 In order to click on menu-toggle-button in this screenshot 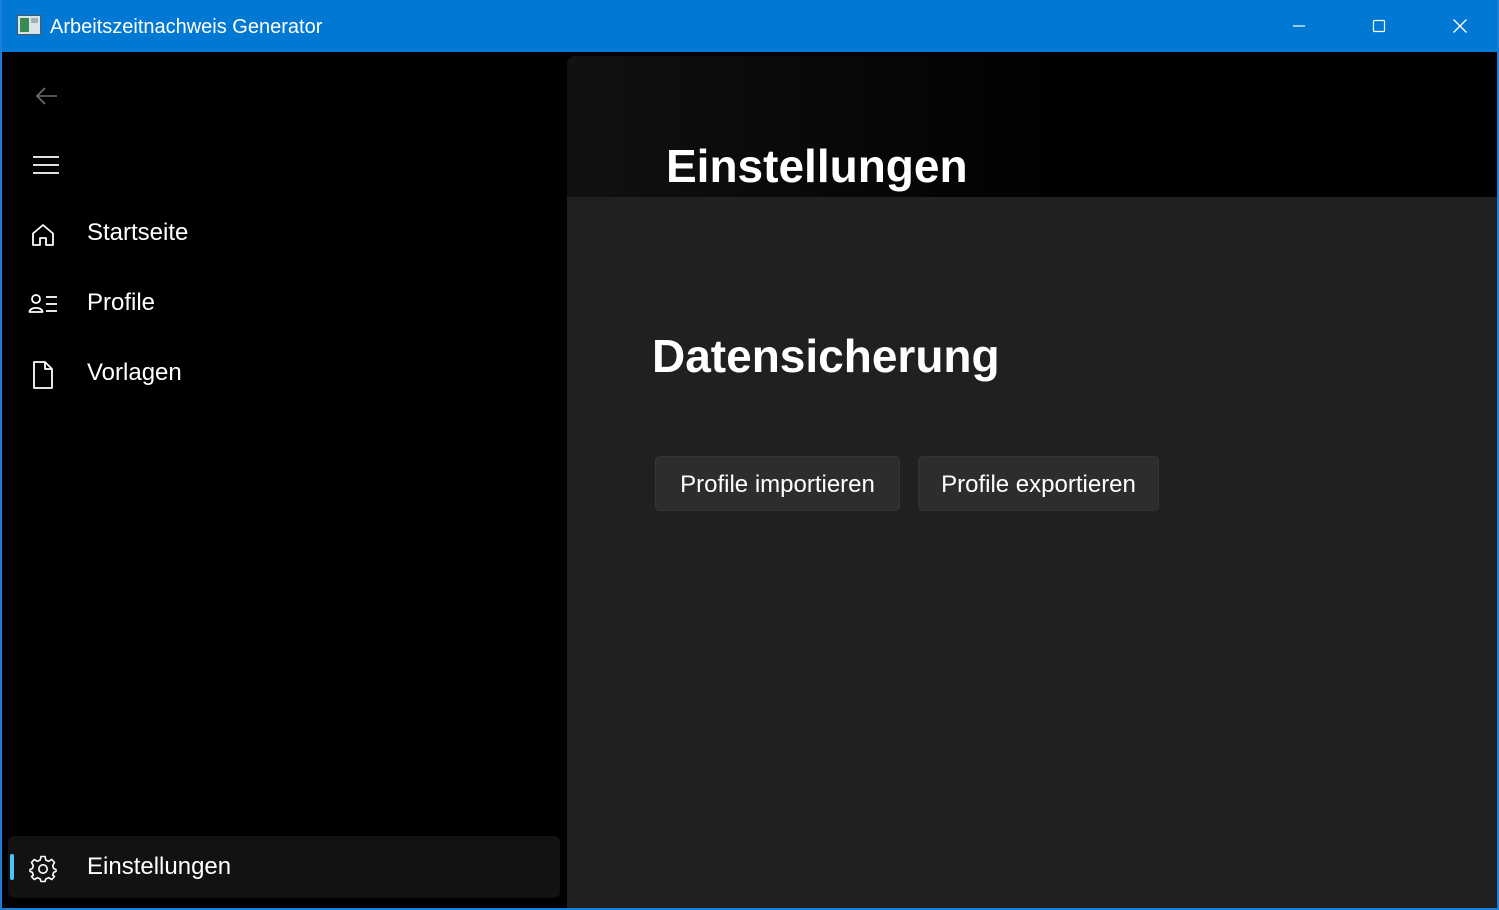, I will do `click(46, 165)`.